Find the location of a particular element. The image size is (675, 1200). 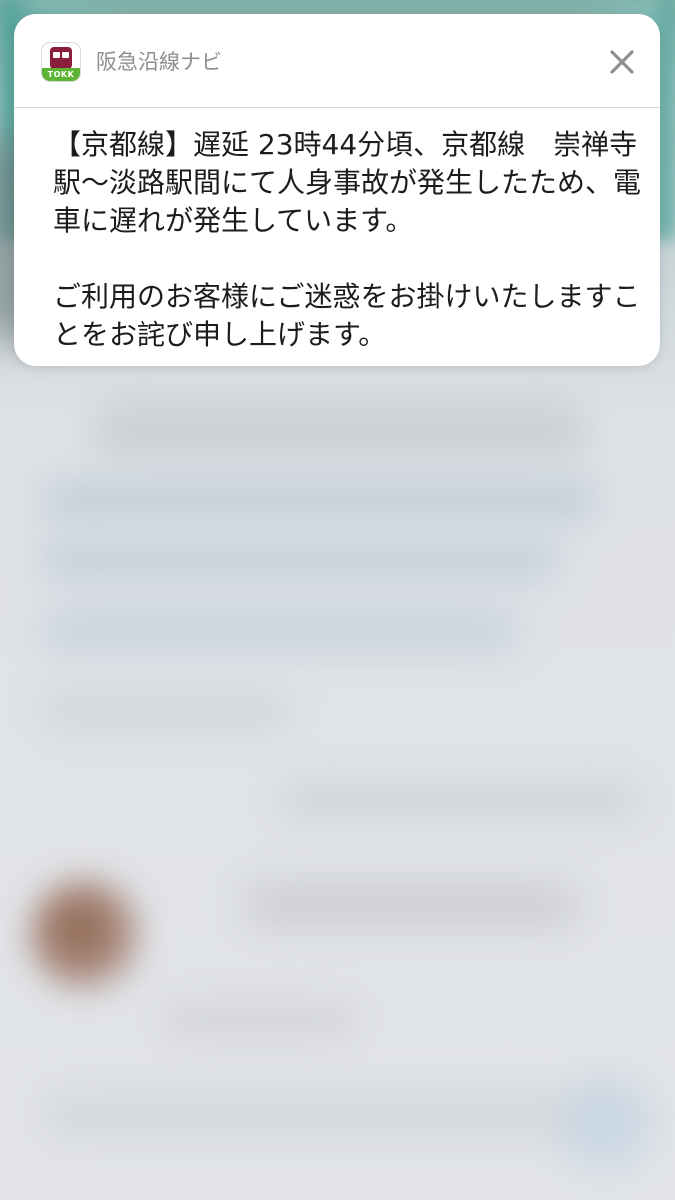

train-icon is located at coordinates (61, 58).